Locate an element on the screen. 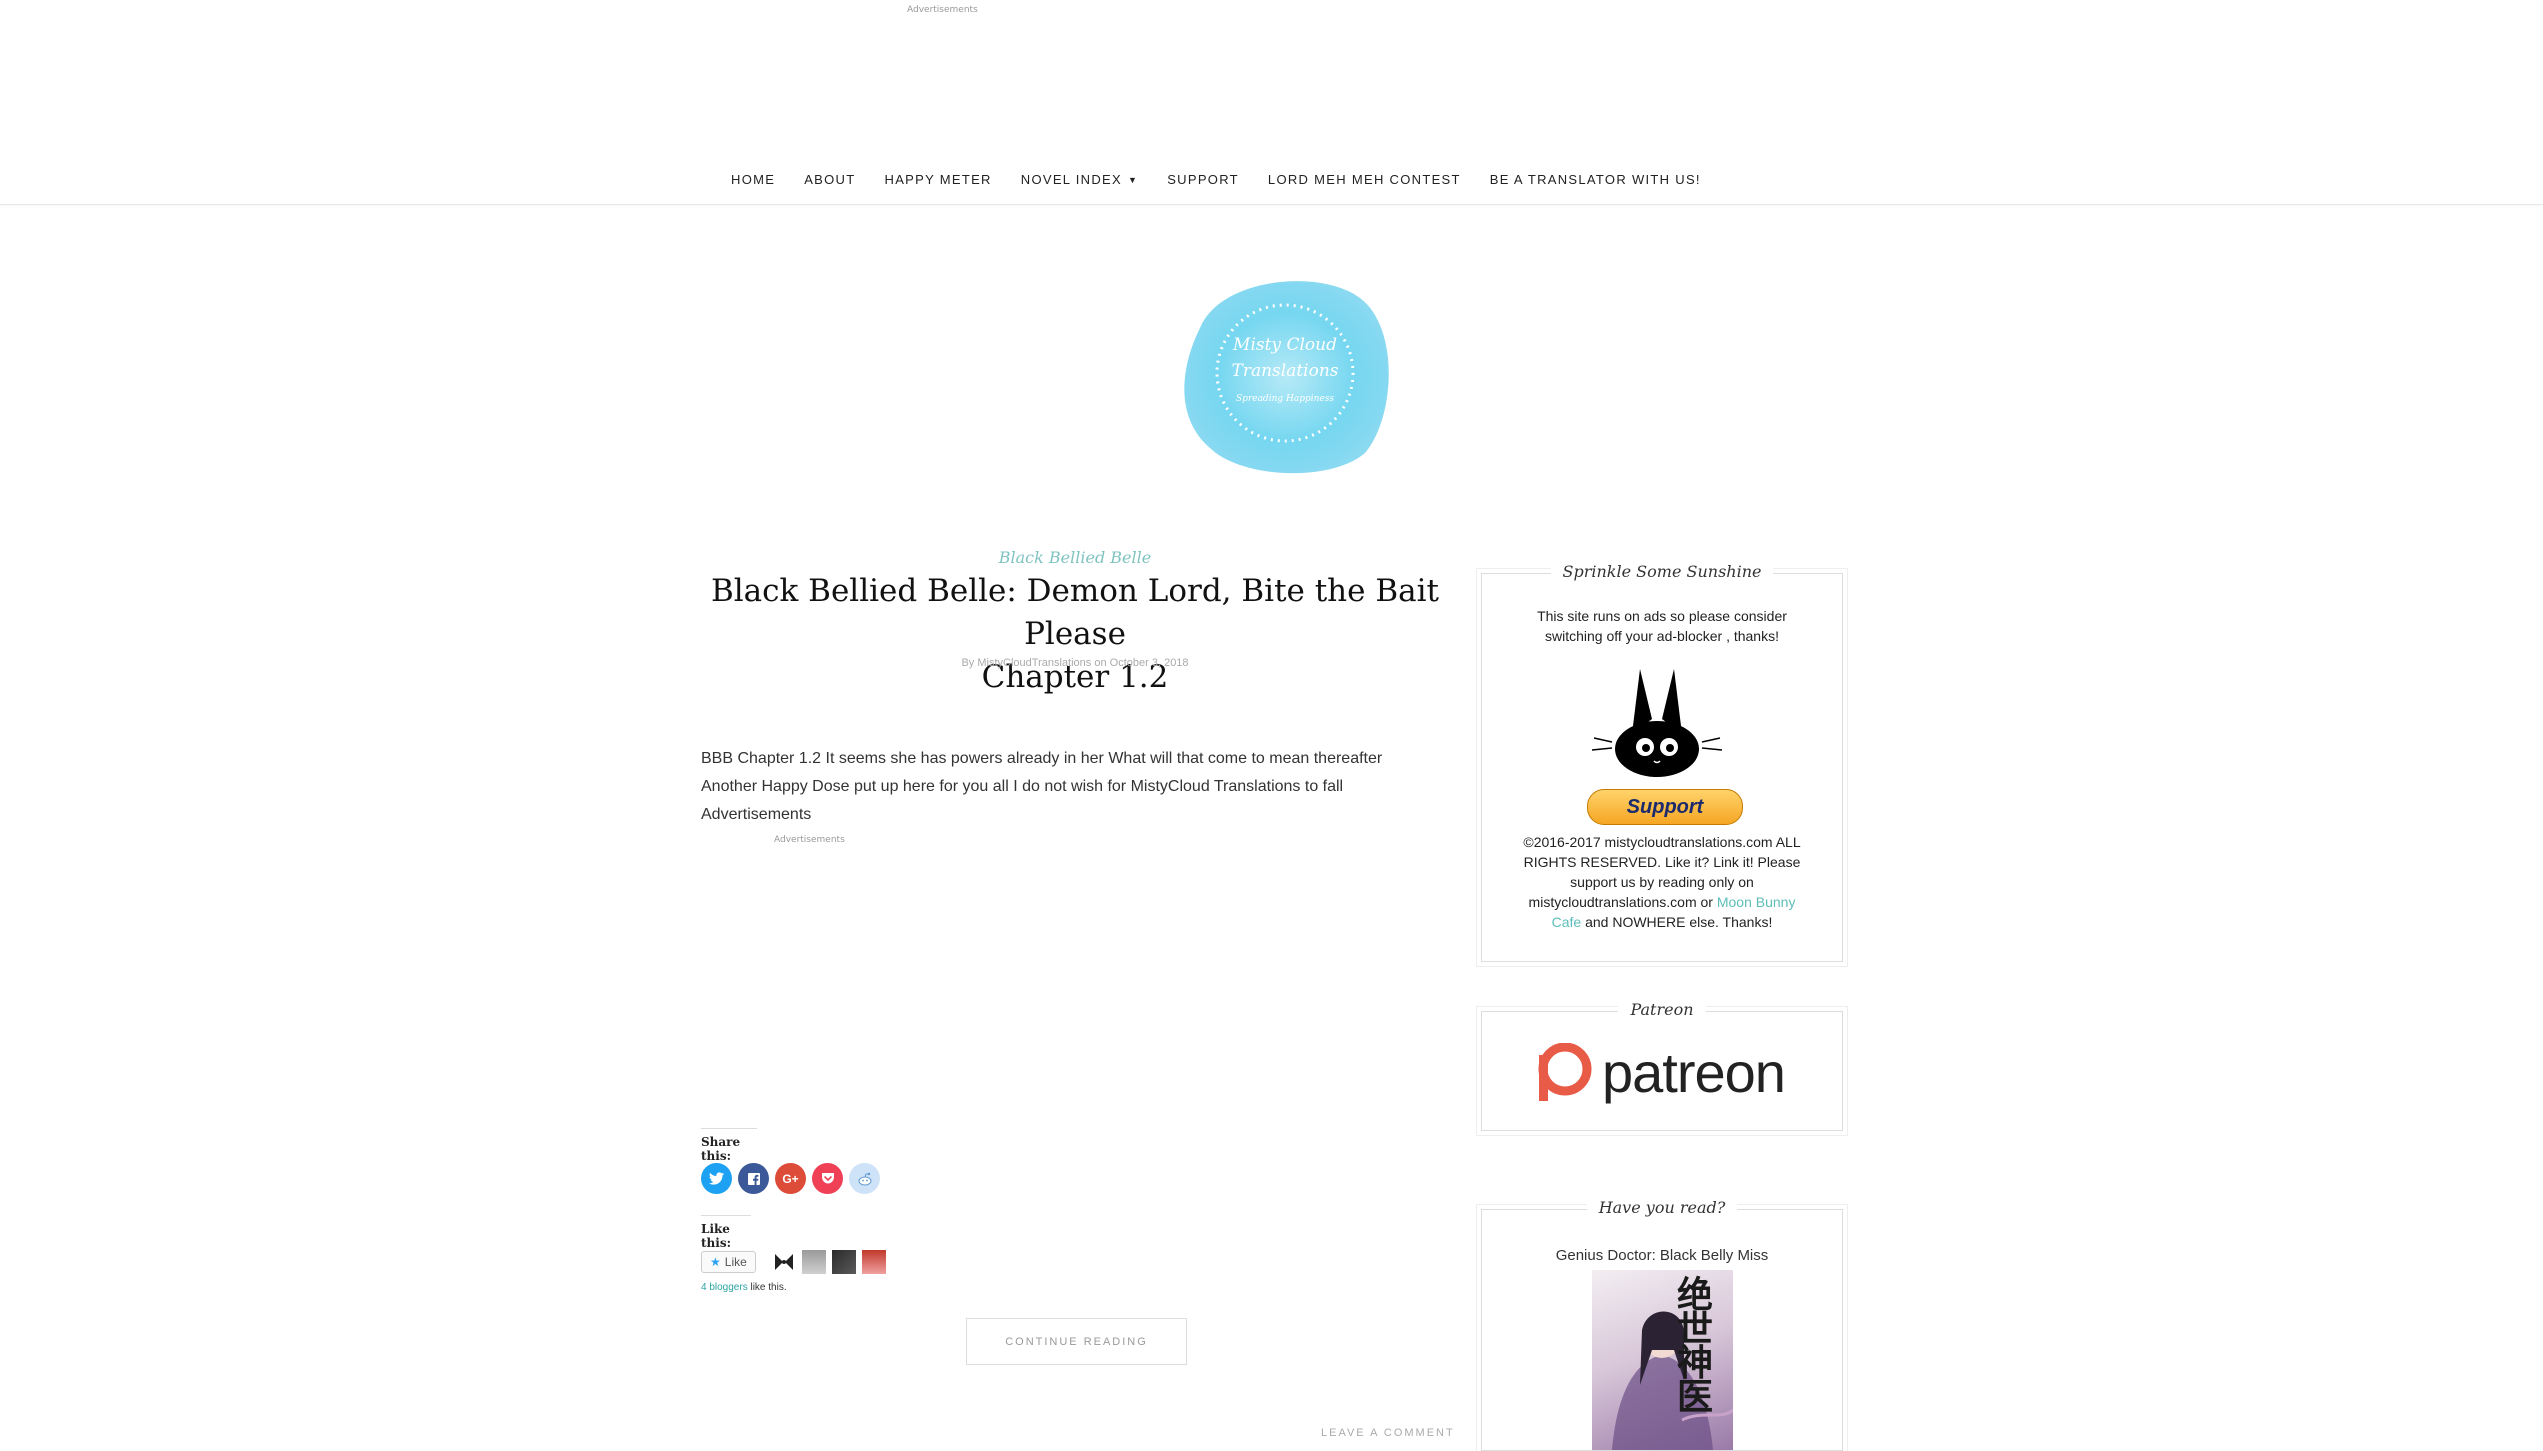 The width and height of the screenshot is (2543, 1451). share-label: Share this: is located at coordinates (729, 1145).